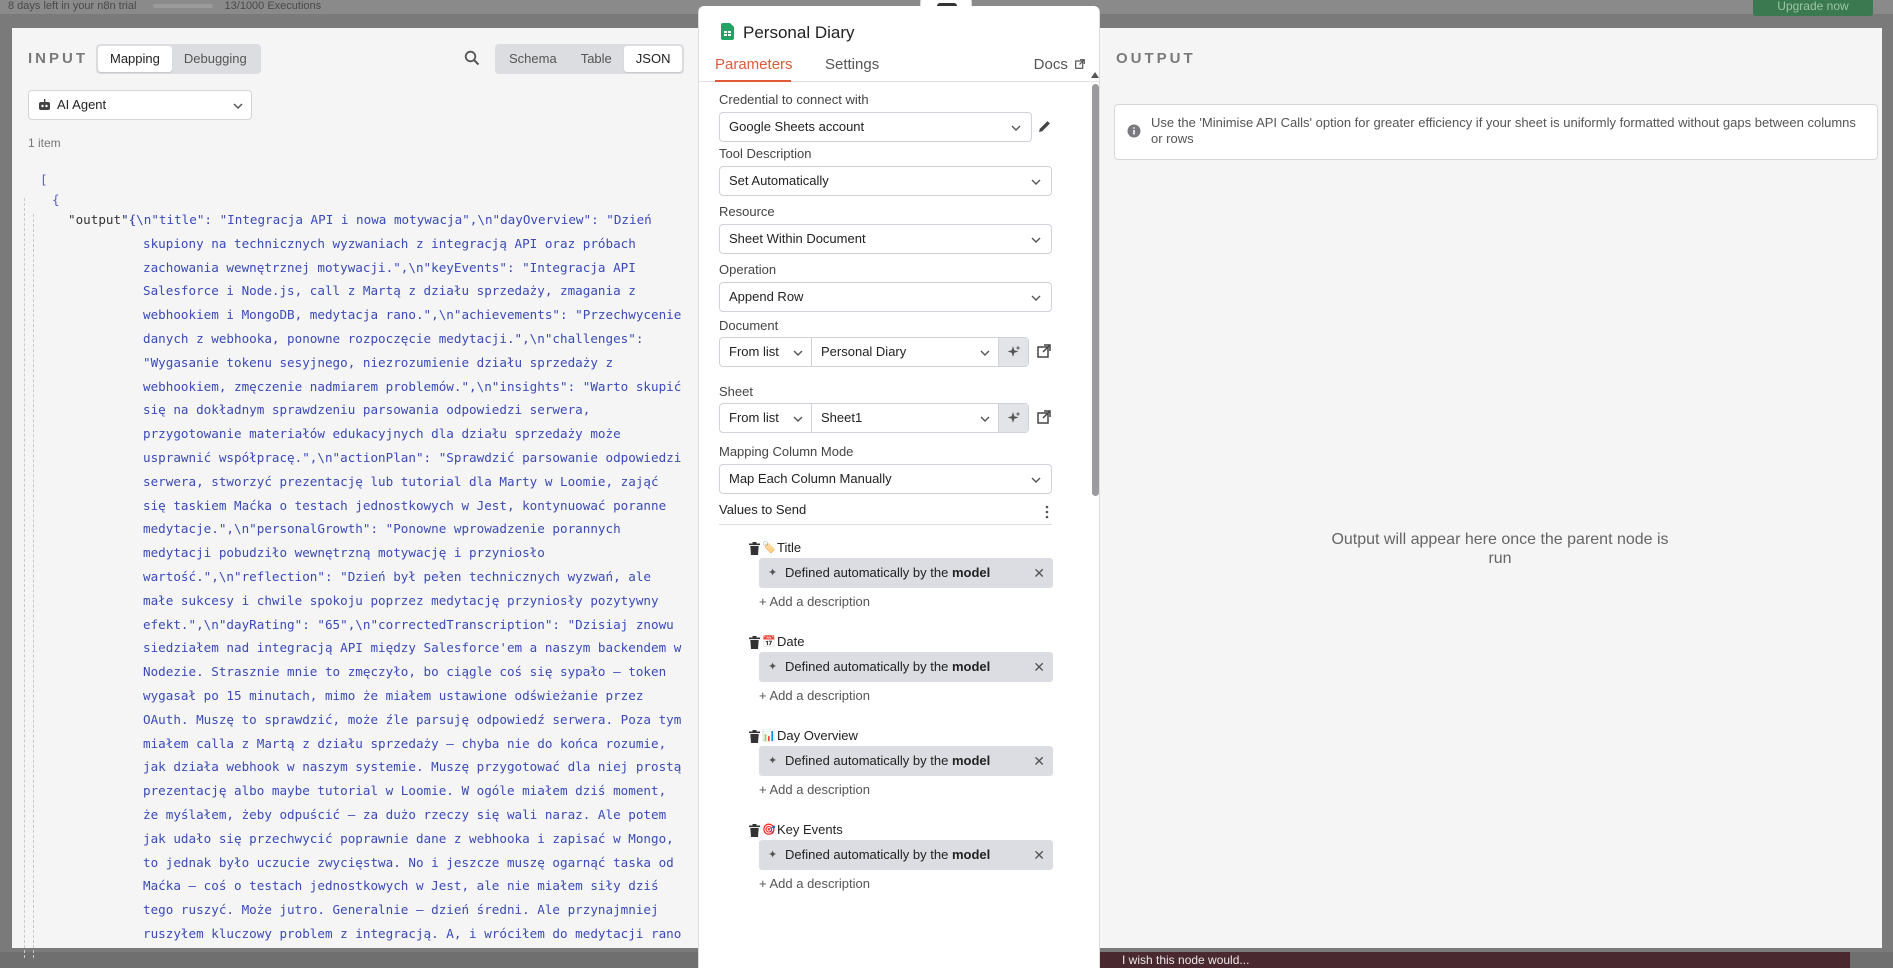  I want to click on credential-select: Google Sheets account, so click(875, 127).